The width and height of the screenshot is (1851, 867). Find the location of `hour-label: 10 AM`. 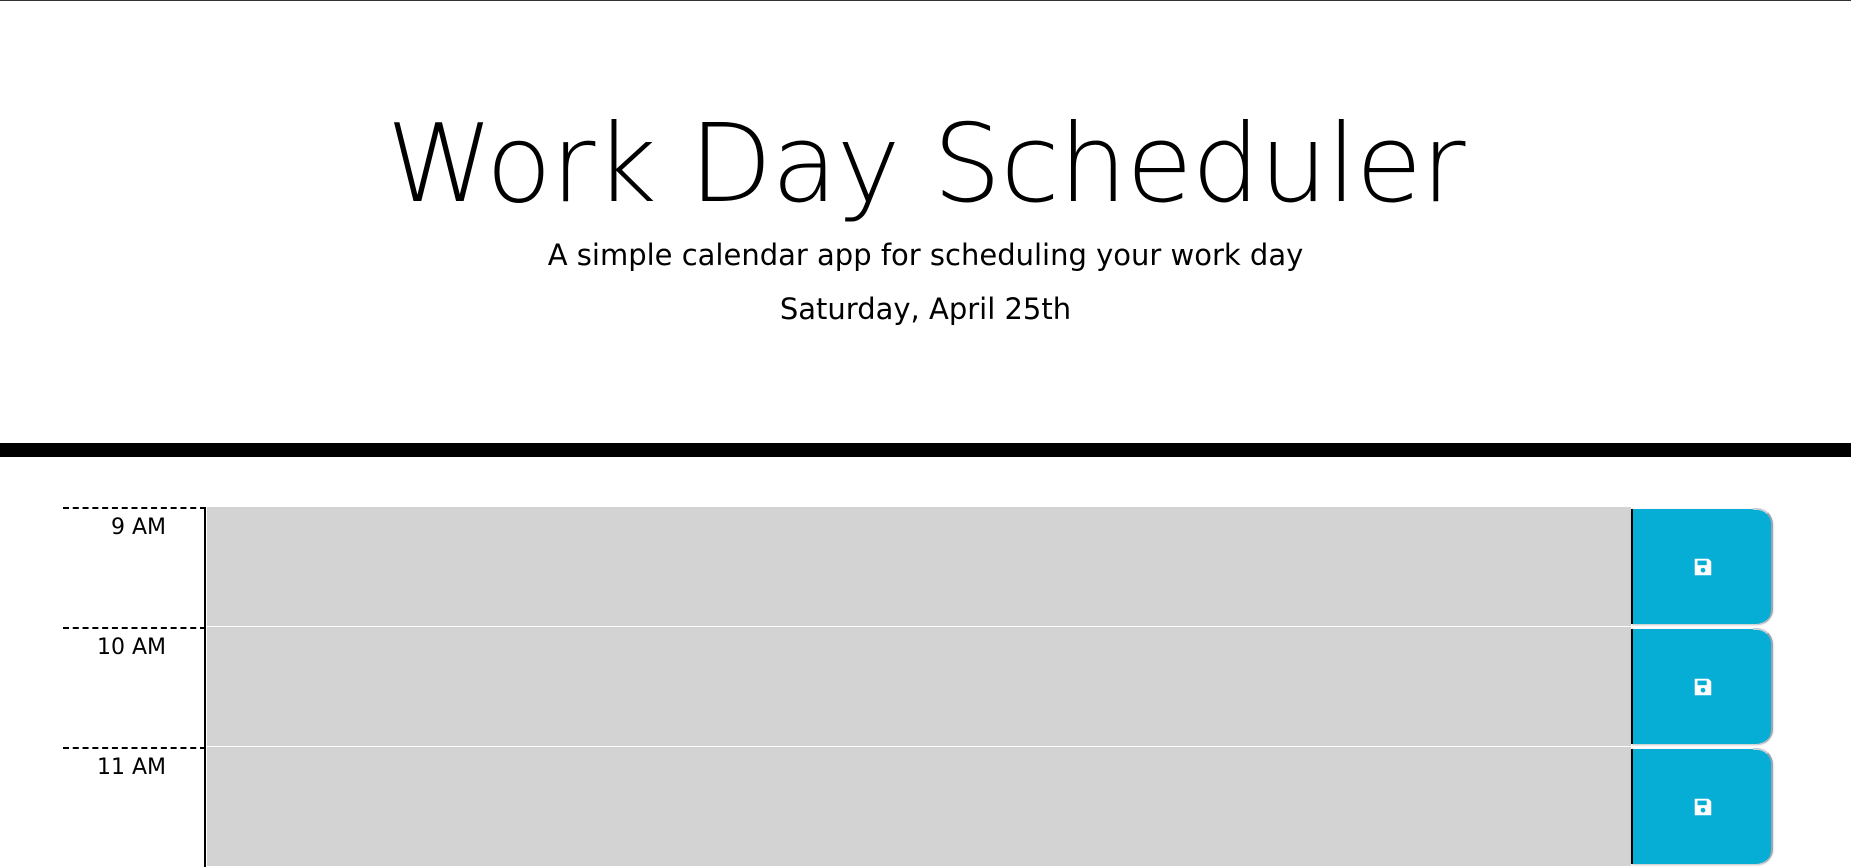

hour-label: 10 AM is located at coordinates (134, 687).